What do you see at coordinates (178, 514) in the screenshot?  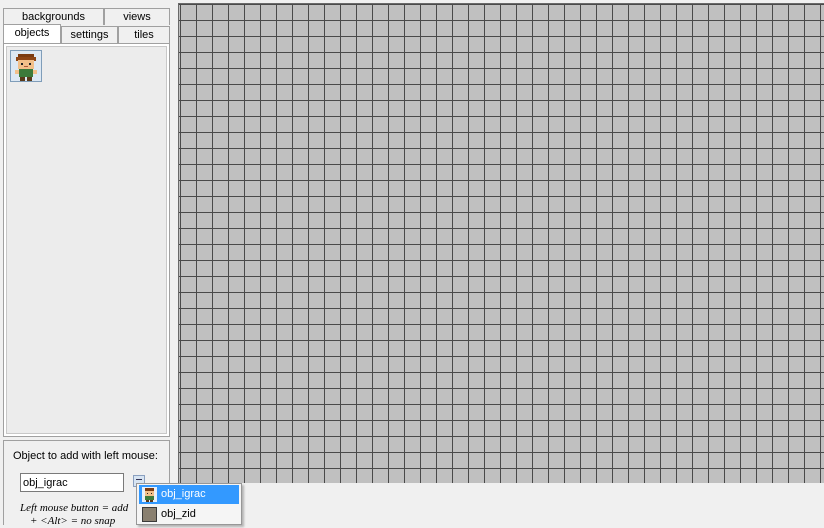 I see `popup-item-label: obj_zid` at bounding box center [178, 514].